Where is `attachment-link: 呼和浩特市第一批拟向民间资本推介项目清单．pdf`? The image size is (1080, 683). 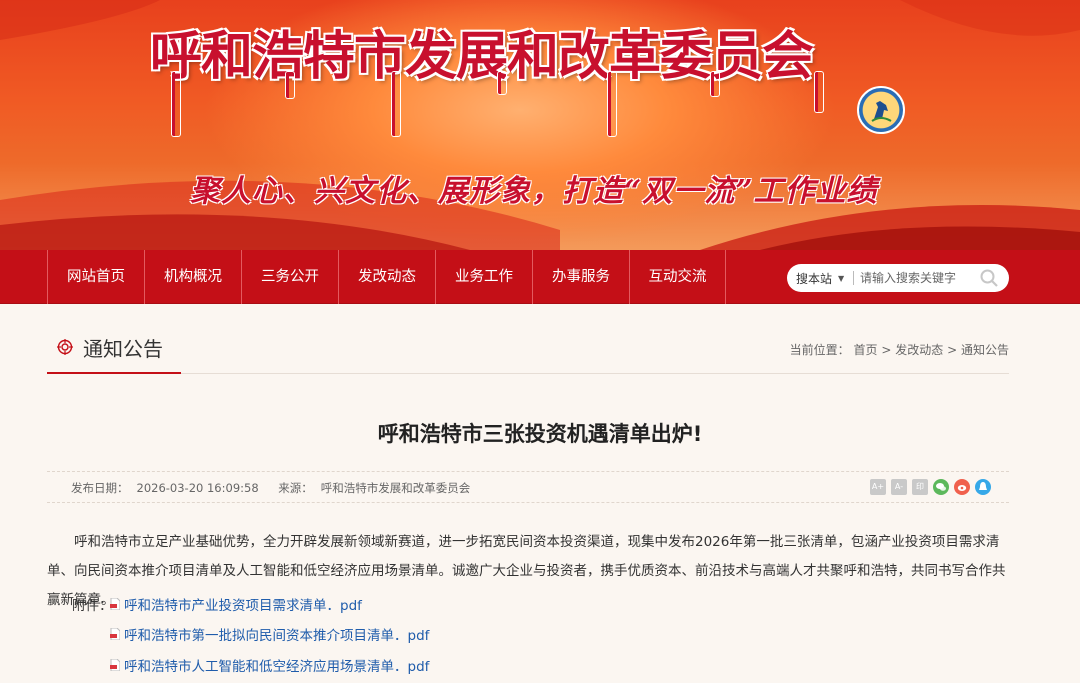 attachment-link: 呼和浩特市第一批拟向民间资本推介项目清单．pdf is located at coordinates (269, 634).